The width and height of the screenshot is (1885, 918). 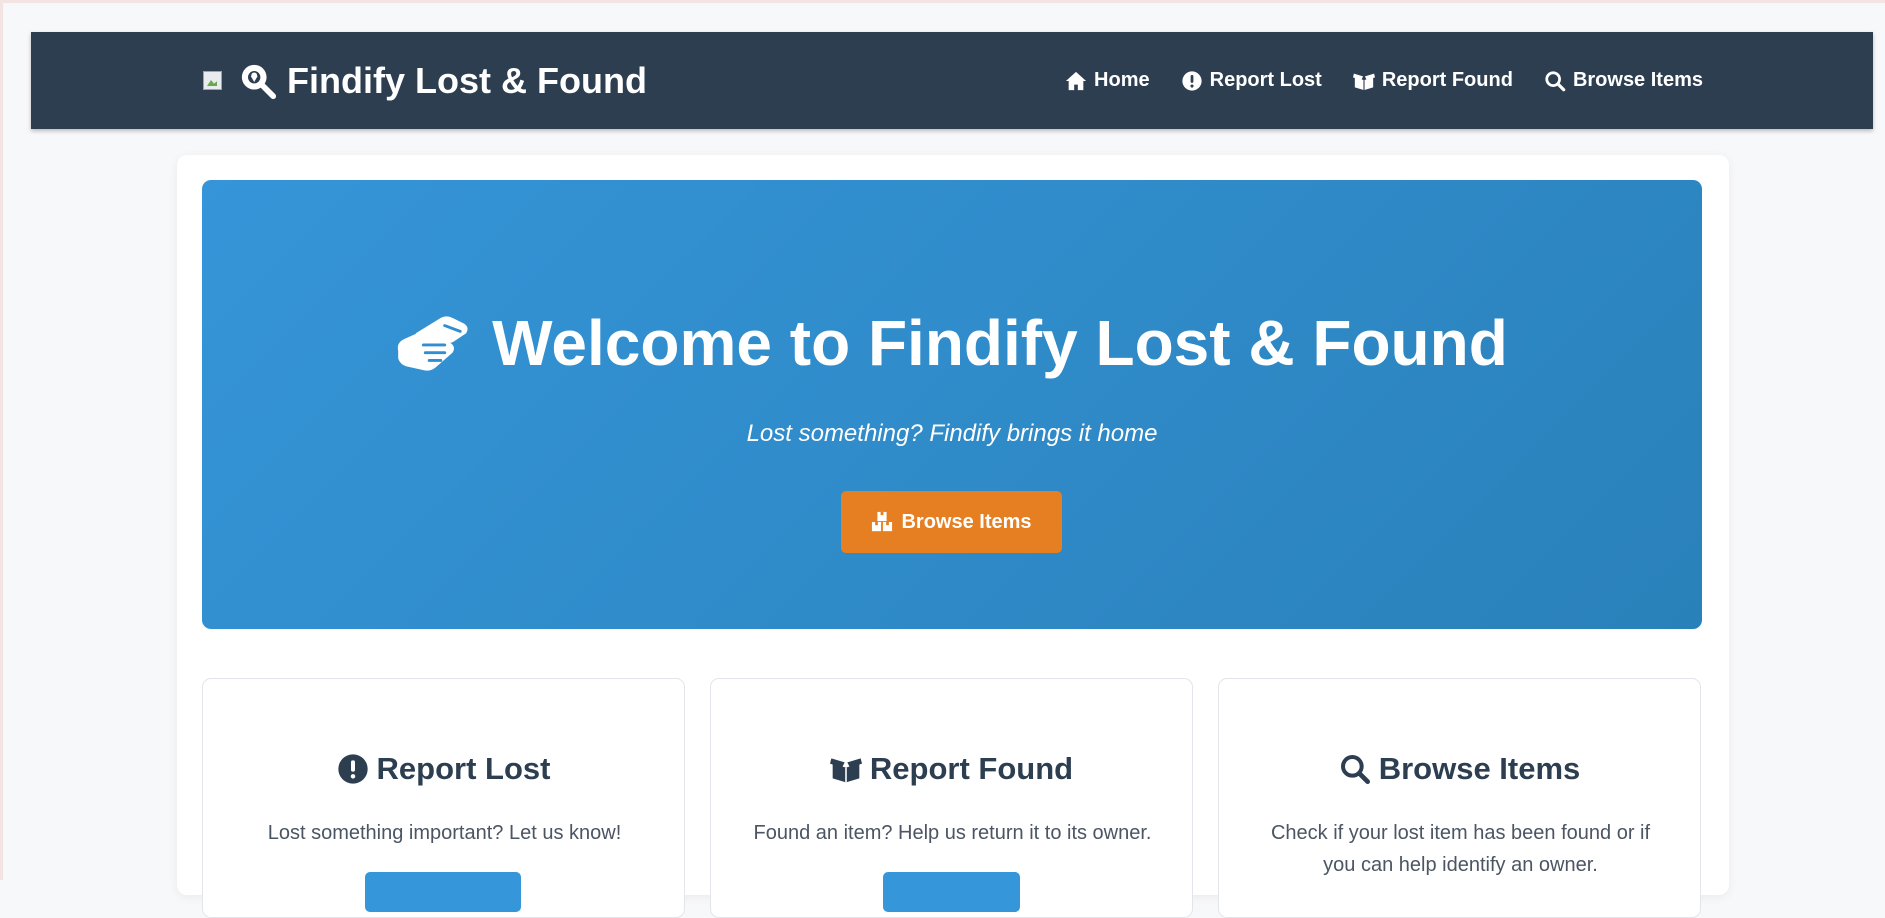 What do you see at coordinates (1076, 80) in the screenshot?
I see `home-icon` at bounding box center [1076, 80].